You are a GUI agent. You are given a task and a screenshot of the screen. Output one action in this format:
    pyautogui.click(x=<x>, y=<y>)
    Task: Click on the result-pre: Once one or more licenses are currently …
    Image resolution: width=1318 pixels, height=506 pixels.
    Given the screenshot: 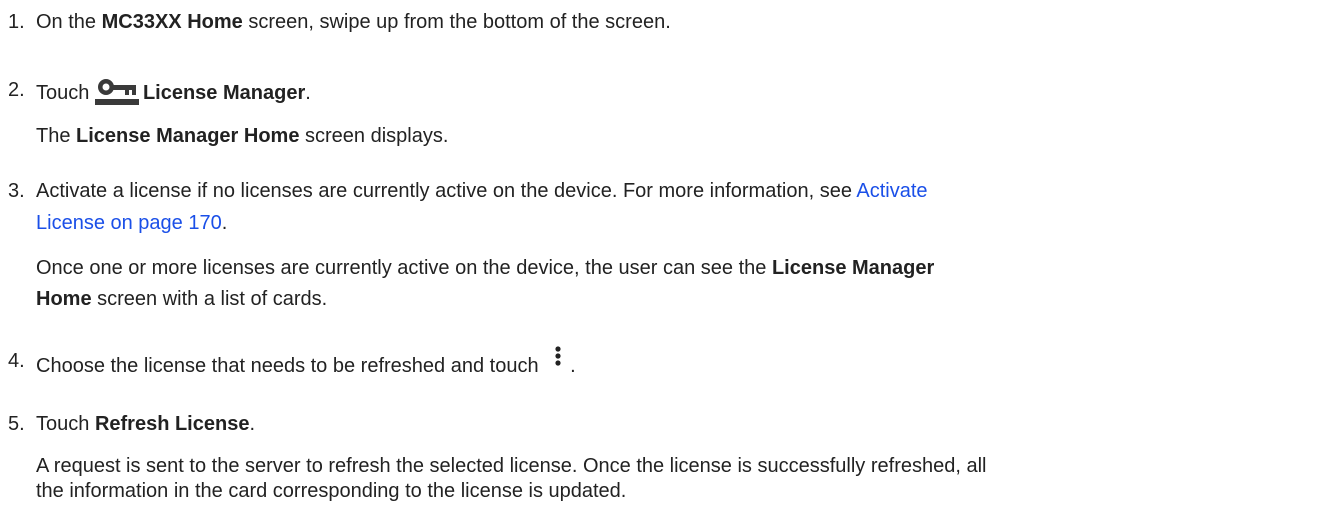 What is the action you would take?
    pyautogui.click(x=404, y=268)
    